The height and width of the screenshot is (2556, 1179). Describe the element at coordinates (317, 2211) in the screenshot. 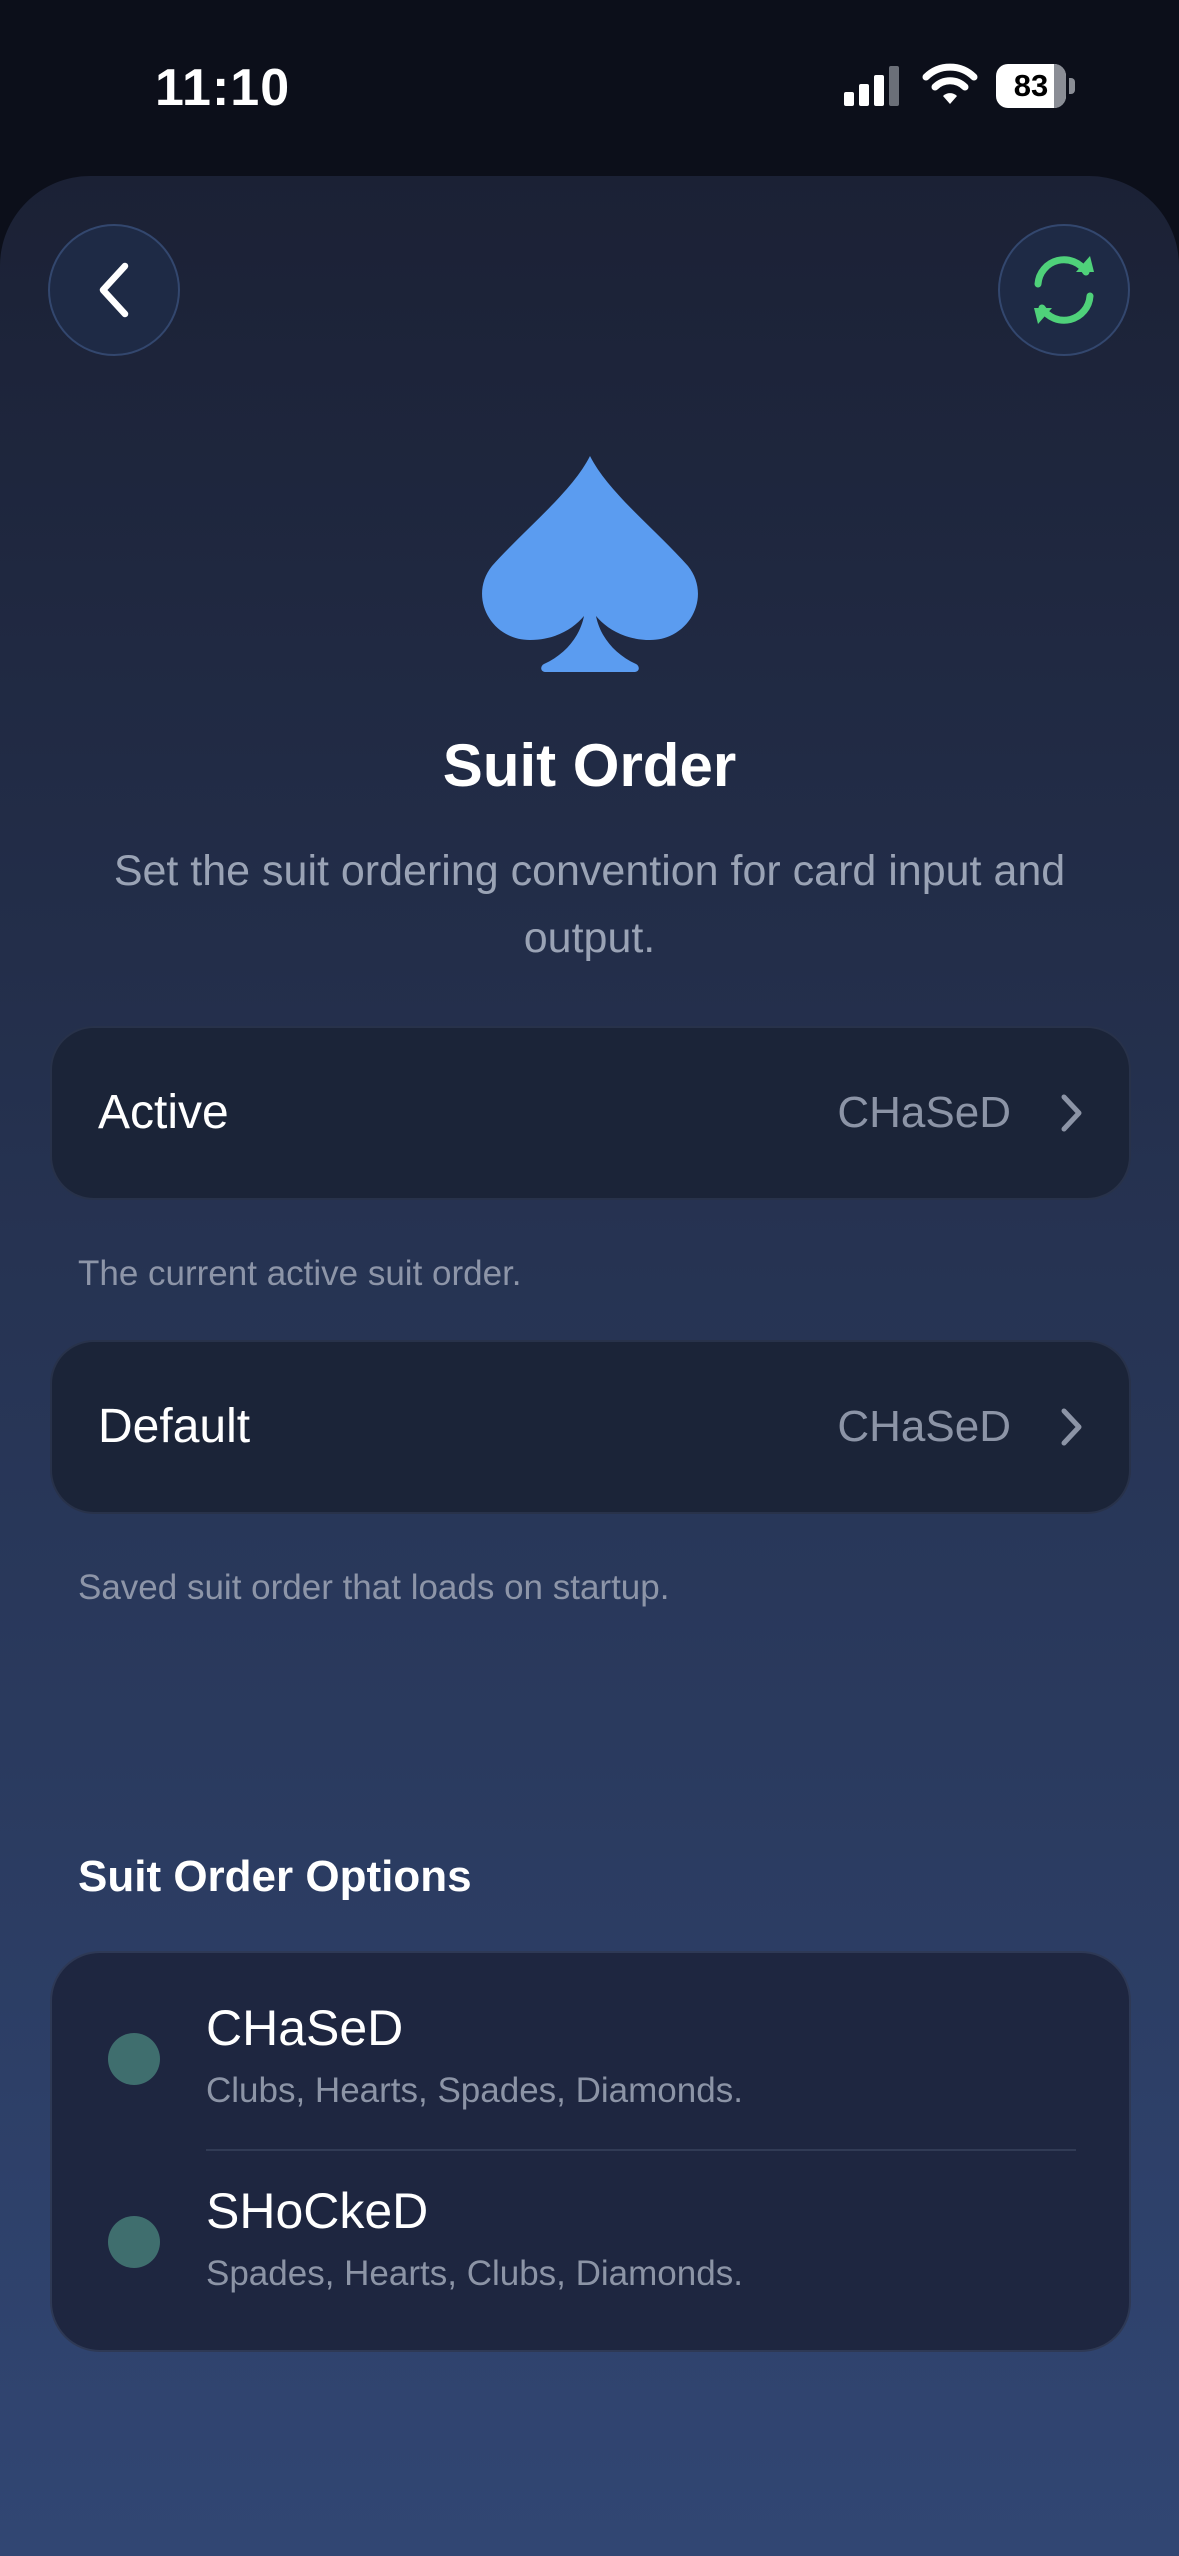

I see `option-name: SHoCkeD` at that location.